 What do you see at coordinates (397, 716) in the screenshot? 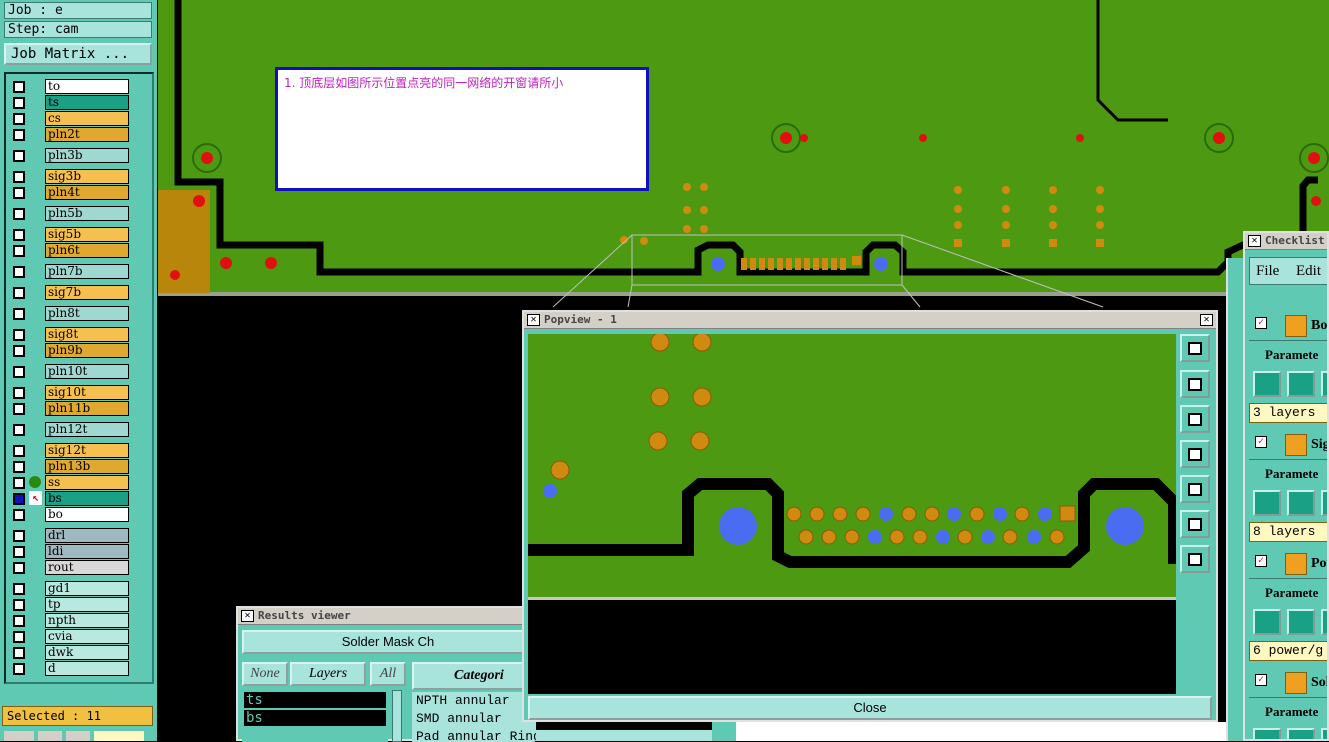
I see `scrollbar` at bounding box center [397, 716].